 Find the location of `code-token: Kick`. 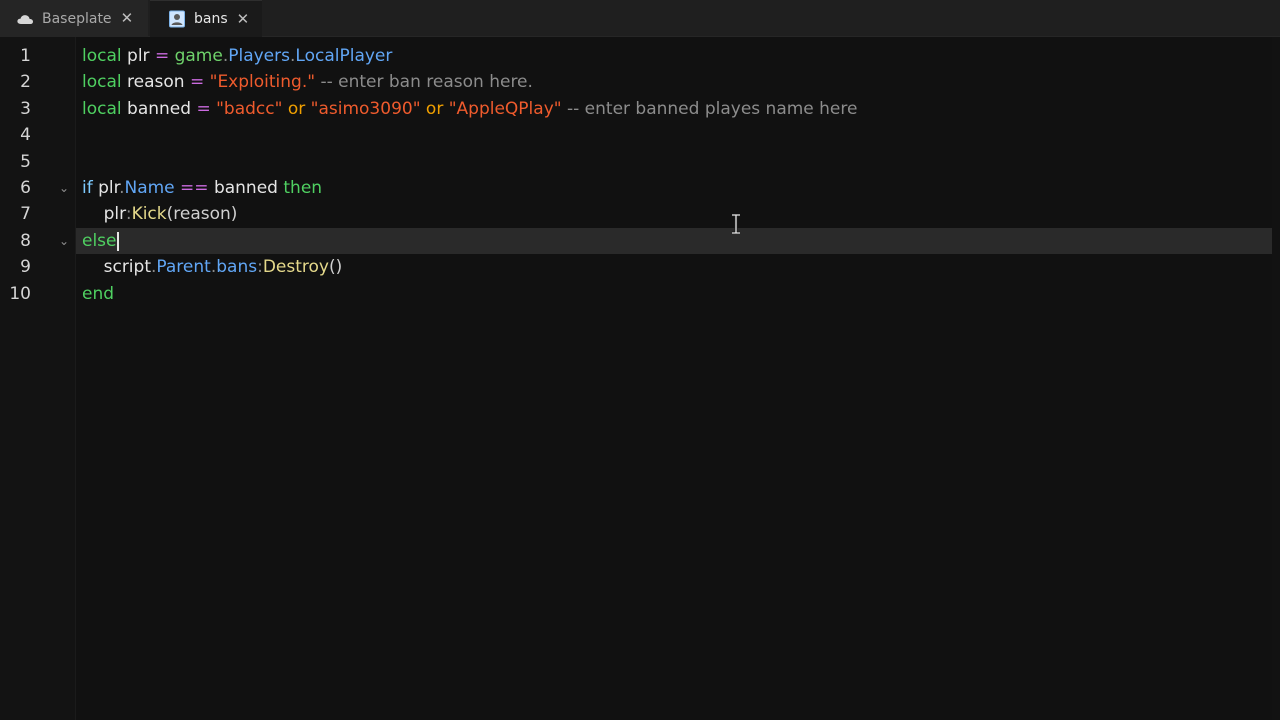

code-token: Kick is located at coordinates (149, 214).